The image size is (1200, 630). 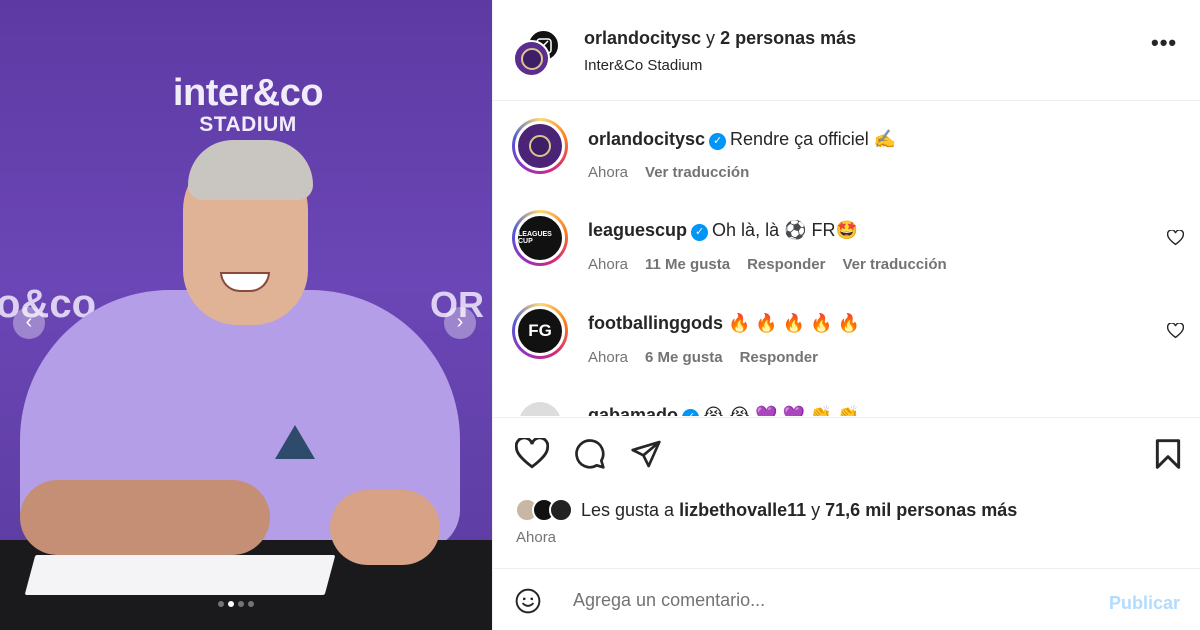 I want to click on smiley-icon, so click(x=528, y=601).